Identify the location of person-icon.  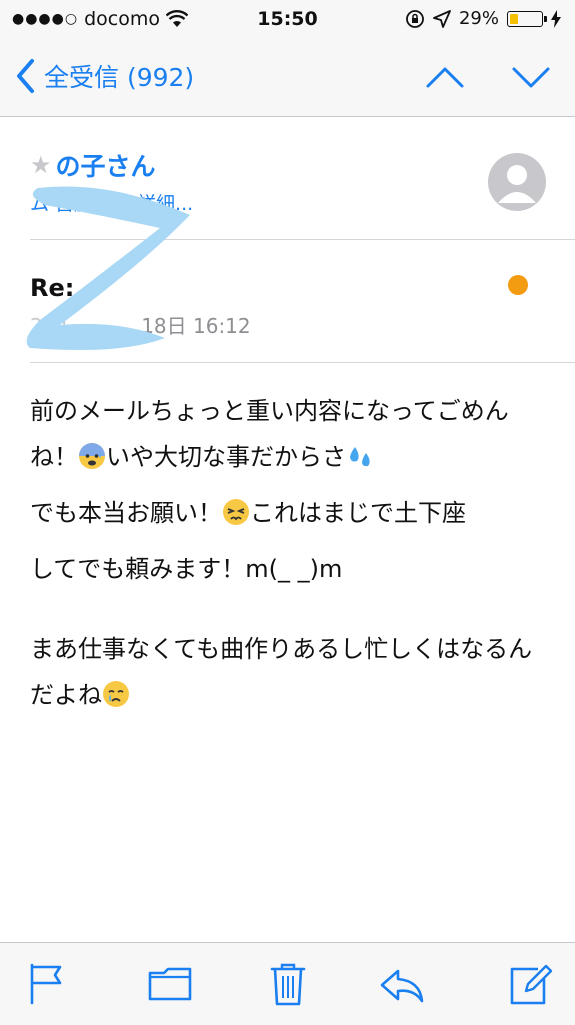
(517, 184).